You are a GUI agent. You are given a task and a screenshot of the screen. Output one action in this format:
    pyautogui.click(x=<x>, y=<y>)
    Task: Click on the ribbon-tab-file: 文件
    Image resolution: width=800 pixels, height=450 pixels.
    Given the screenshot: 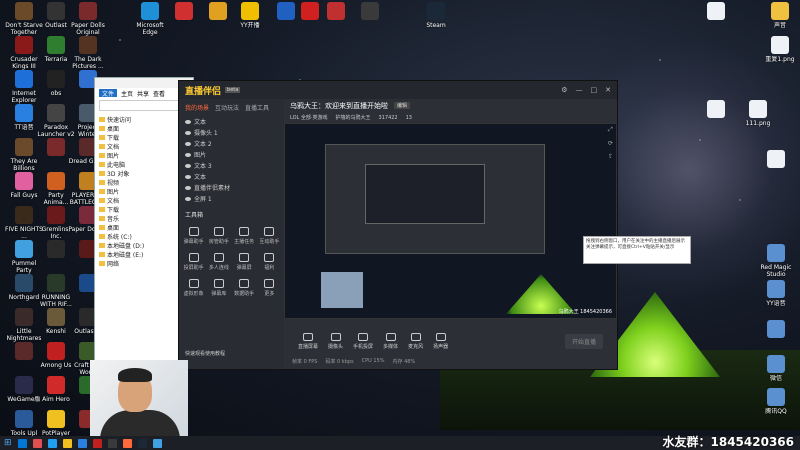 What is the action you would take?
    pyautogui.click(x=108, y=93)
    